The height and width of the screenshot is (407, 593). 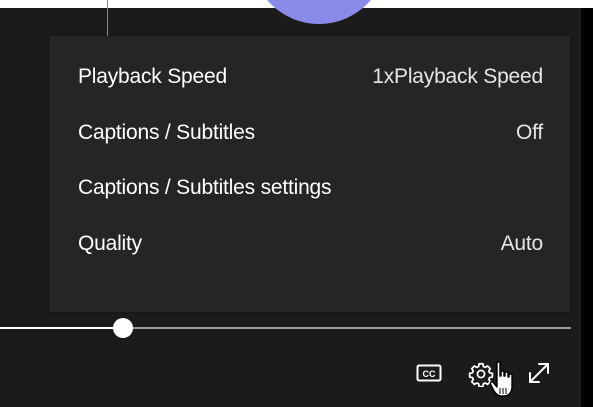 I want to click on menu-item-label: Quality, so click(x=110, y=243).